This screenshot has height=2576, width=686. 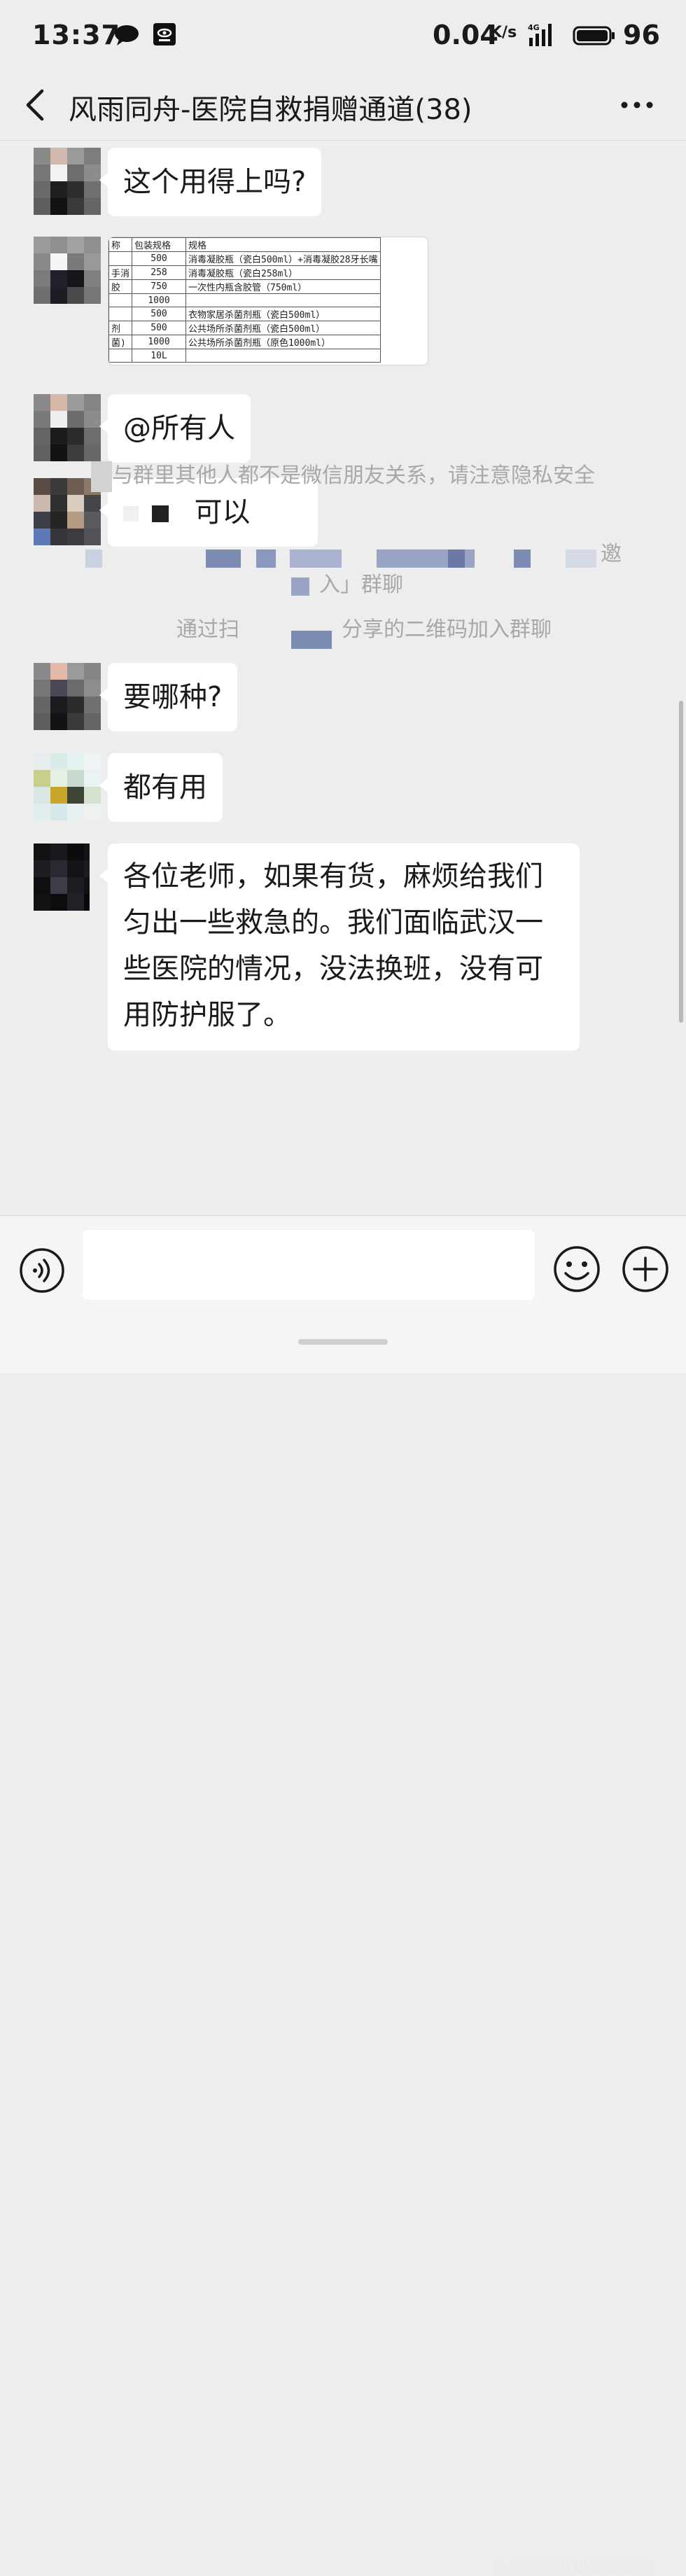 What do you see at coordinates (637, 105) in the screenshot?
I see `more-dots-icon` at bounding box center [637, 105].